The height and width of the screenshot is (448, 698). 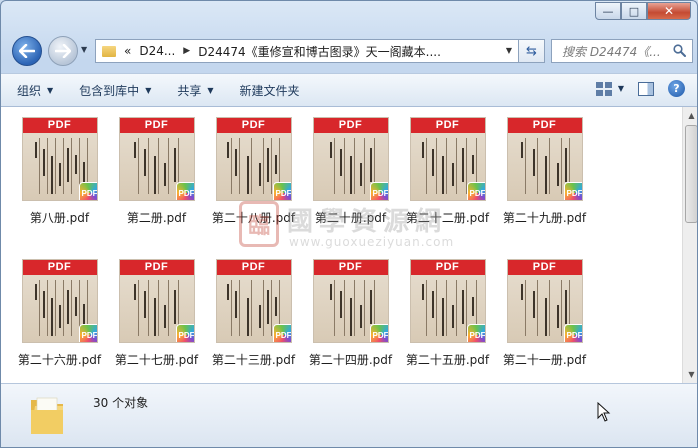 I want to click on chevron-right-icon: ▶, so click(x=186, y=51).